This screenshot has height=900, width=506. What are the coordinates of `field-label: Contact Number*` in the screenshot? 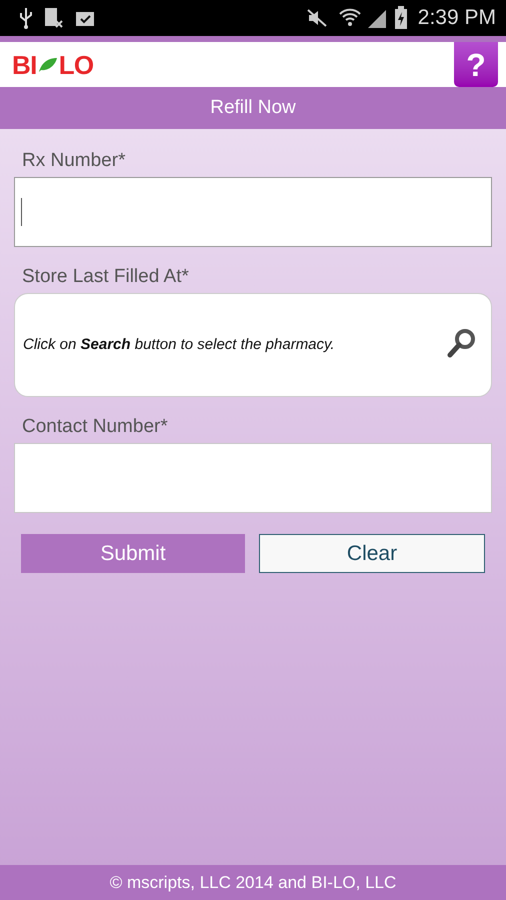 It's located at (95, 427).